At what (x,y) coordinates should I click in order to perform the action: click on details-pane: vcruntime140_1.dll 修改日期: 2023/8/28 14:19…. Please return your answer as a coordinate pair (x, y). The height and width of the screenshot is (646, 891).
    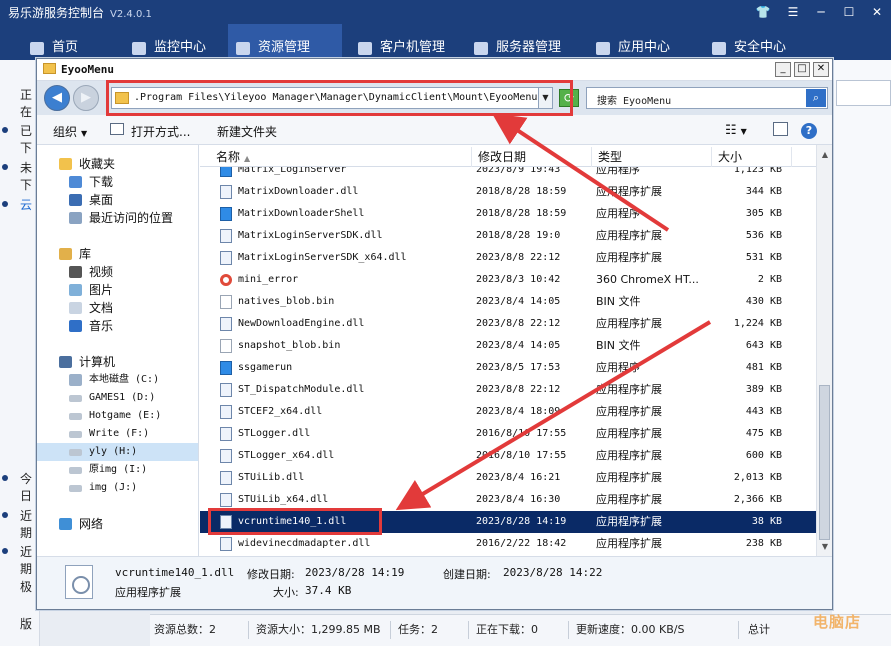
    Looking at the image, I should click on (434, 582).